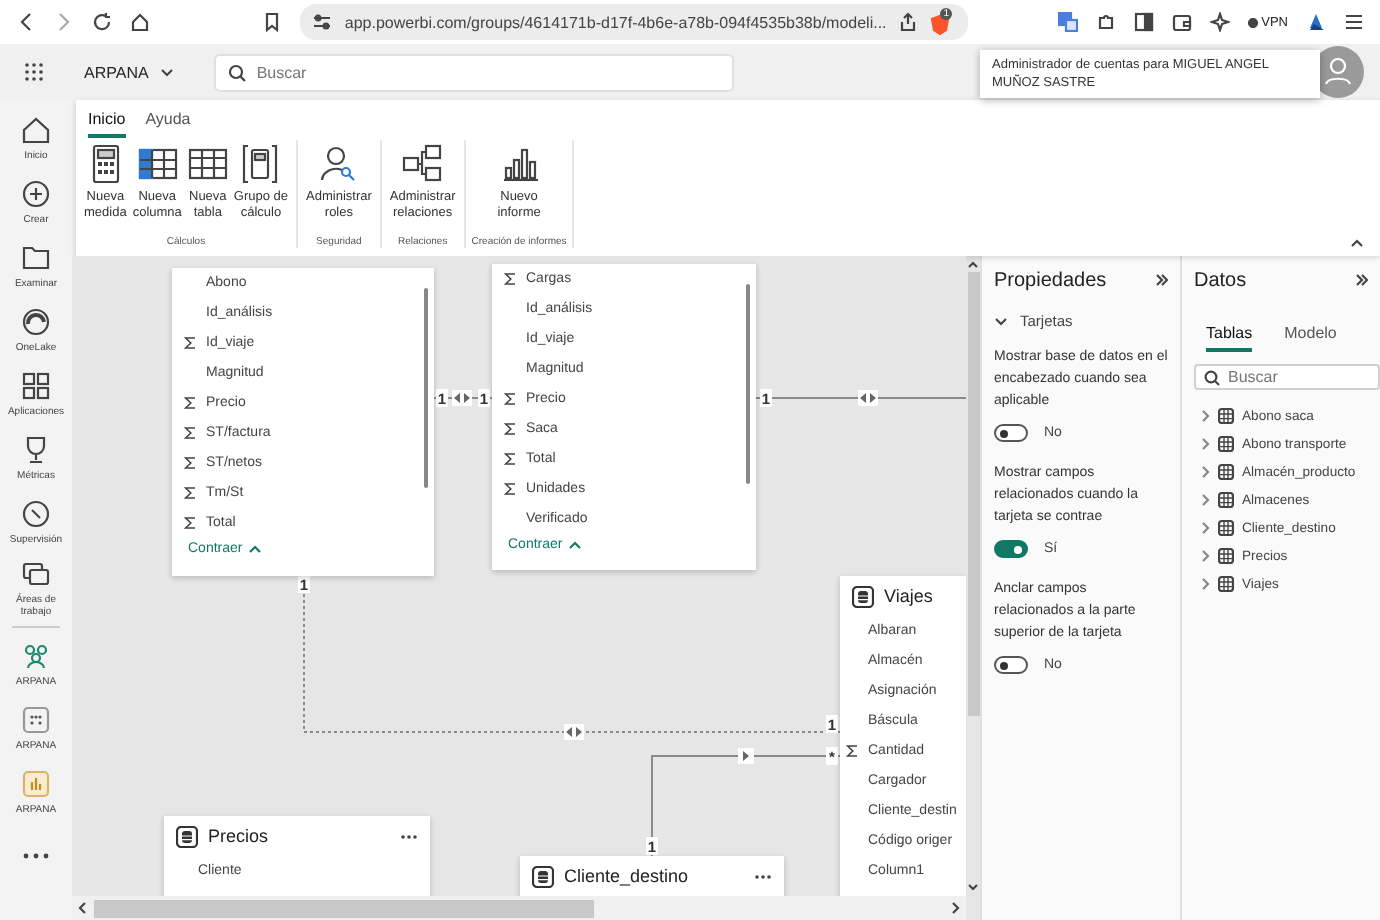 This screenshot has width=1380, height=920. I want to click on table-title: Cliente_destino, so click(626, 876).